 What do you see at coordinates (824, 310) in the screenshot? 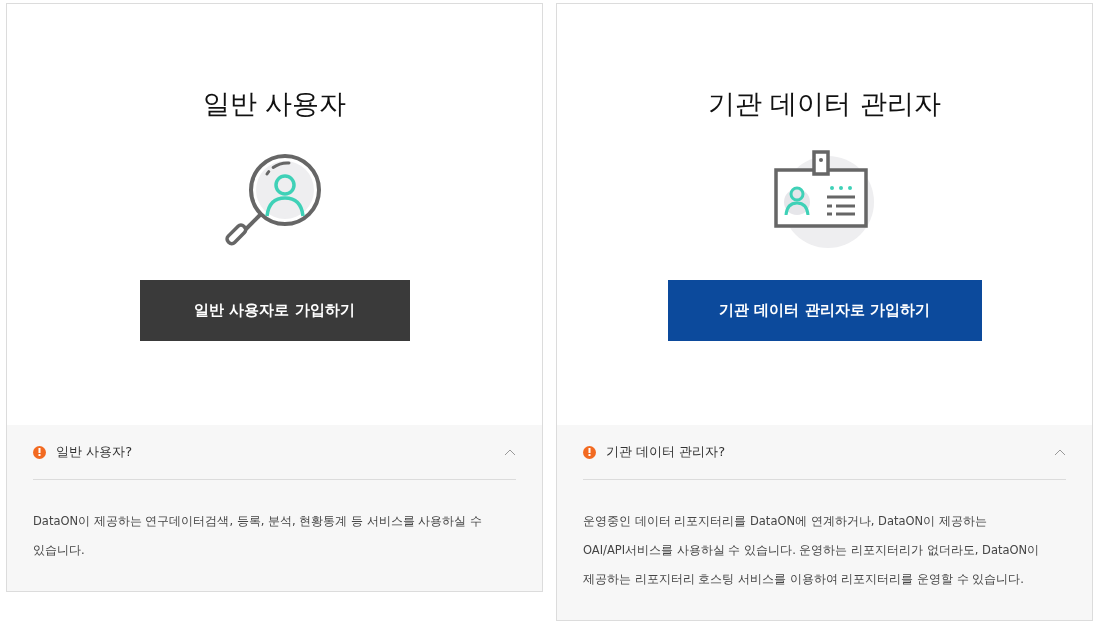
I see `signup-button: 기관 데이터 관리자로 가입하기` at bounding box center [824, 310].